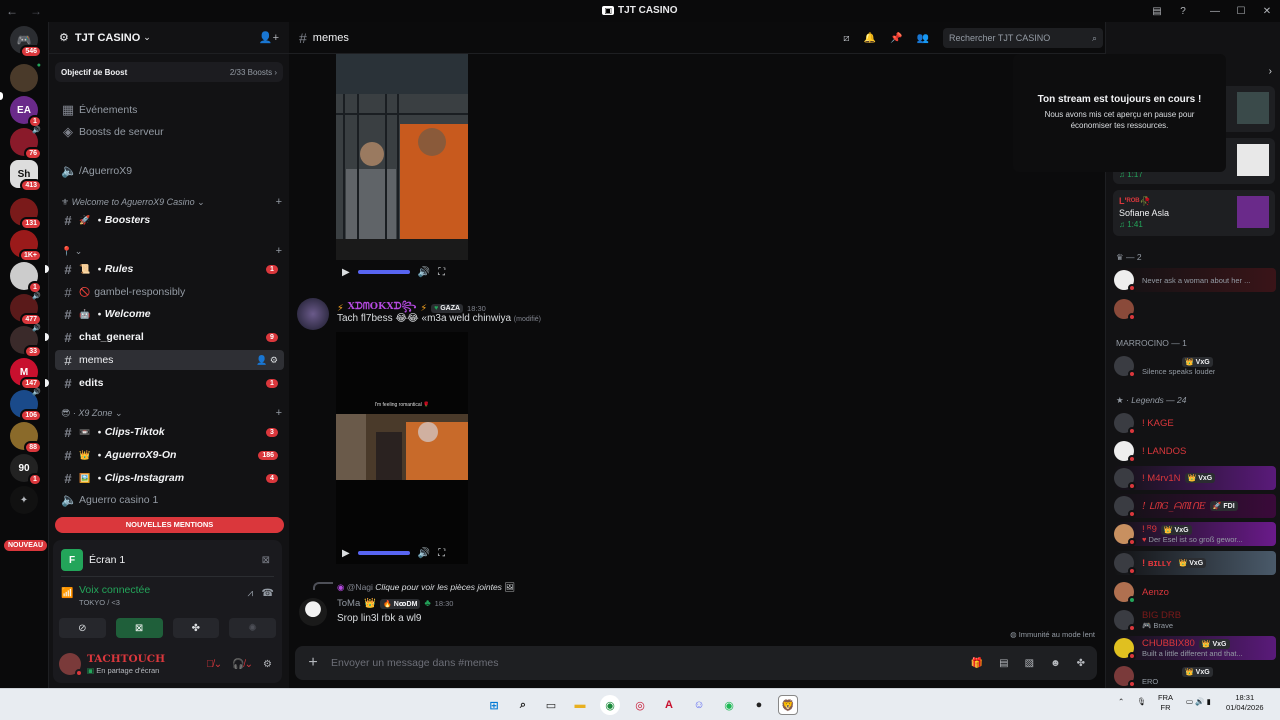 The width and height of the screenshot is (1280, 720). Describe the element at coordinates (172, 413) in the screenshot. I see `category-x9-zone: 😎 · X9 Zone ⌄ +` at that location.